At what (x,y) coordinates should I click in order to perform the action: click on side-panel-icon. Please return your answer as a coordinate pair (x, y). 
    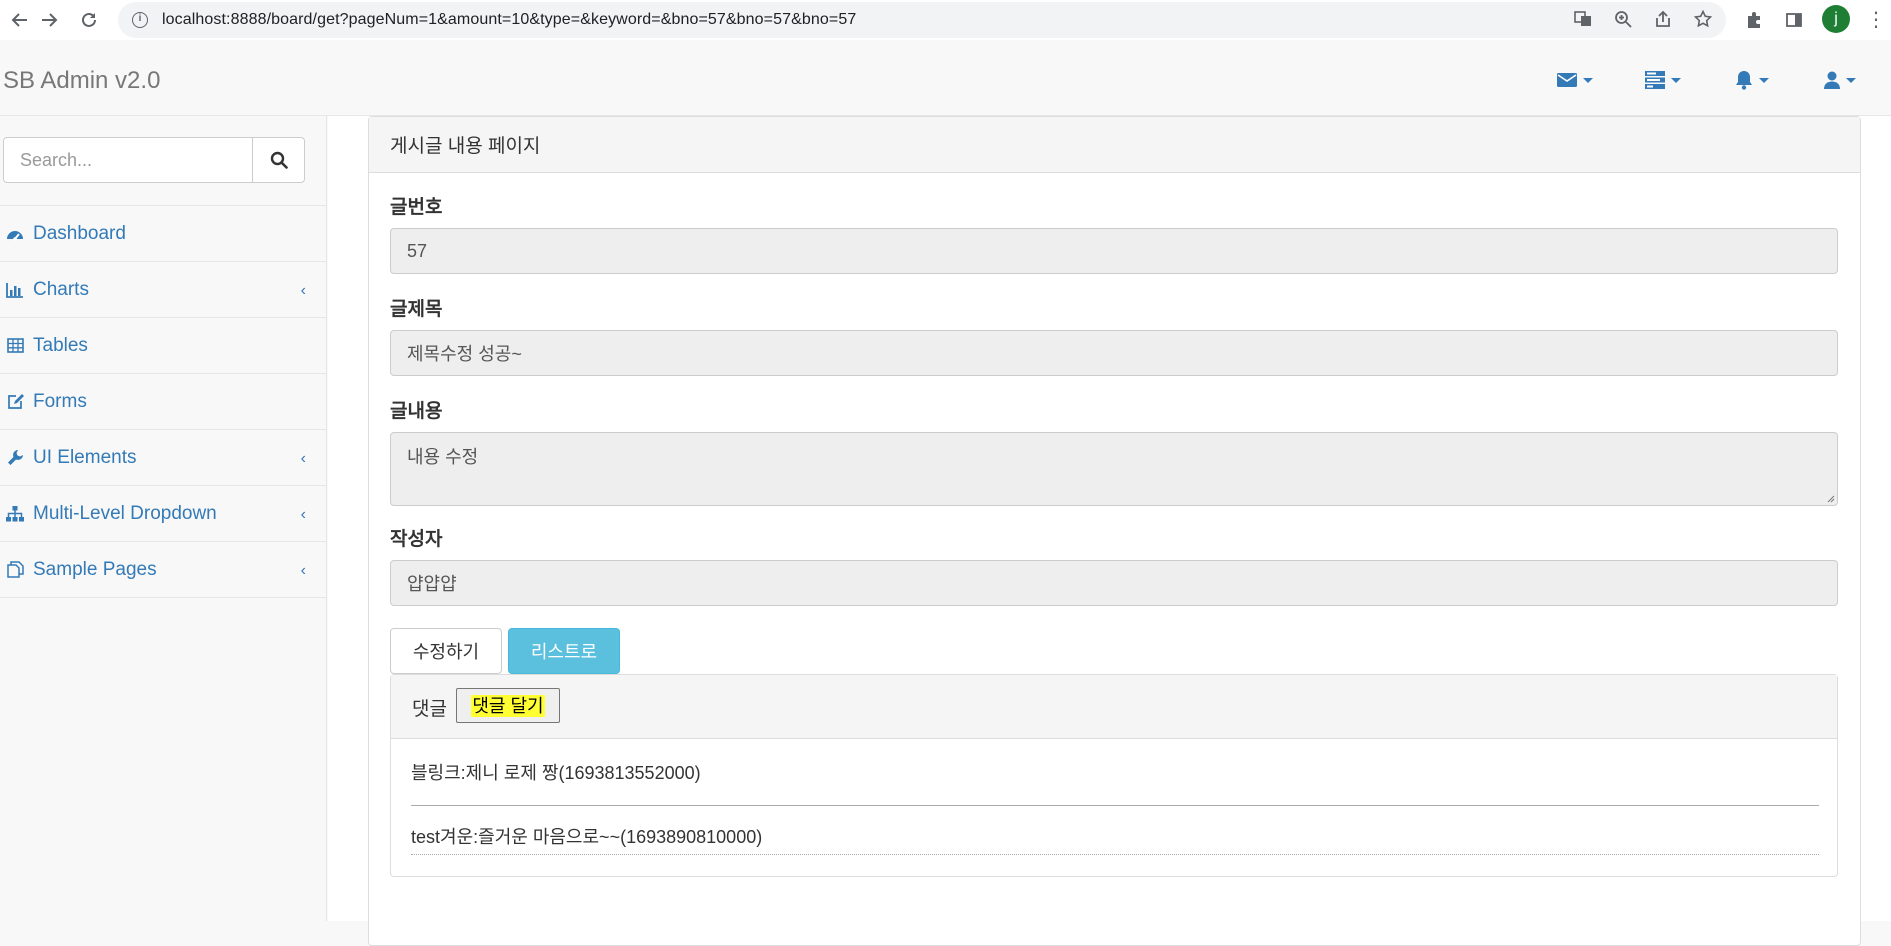
    Looking at the image, I should click on (1794, 20).